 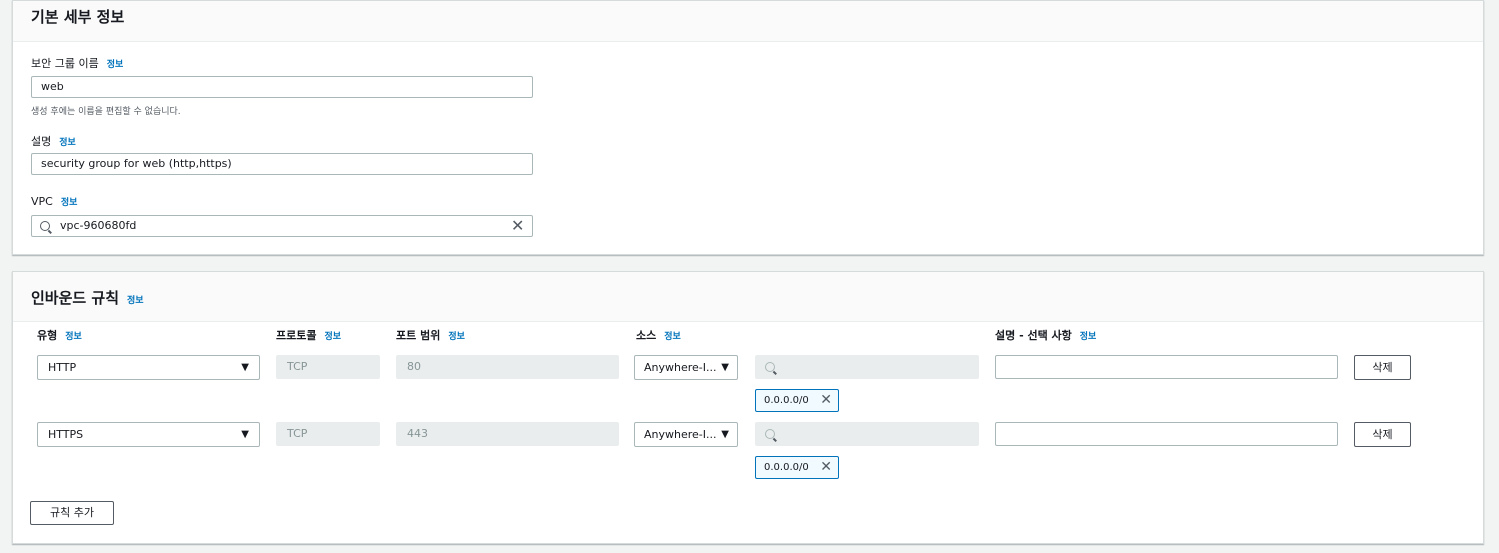 I want to click on inbound-info-link: 정보, so click(x=135, y=301).